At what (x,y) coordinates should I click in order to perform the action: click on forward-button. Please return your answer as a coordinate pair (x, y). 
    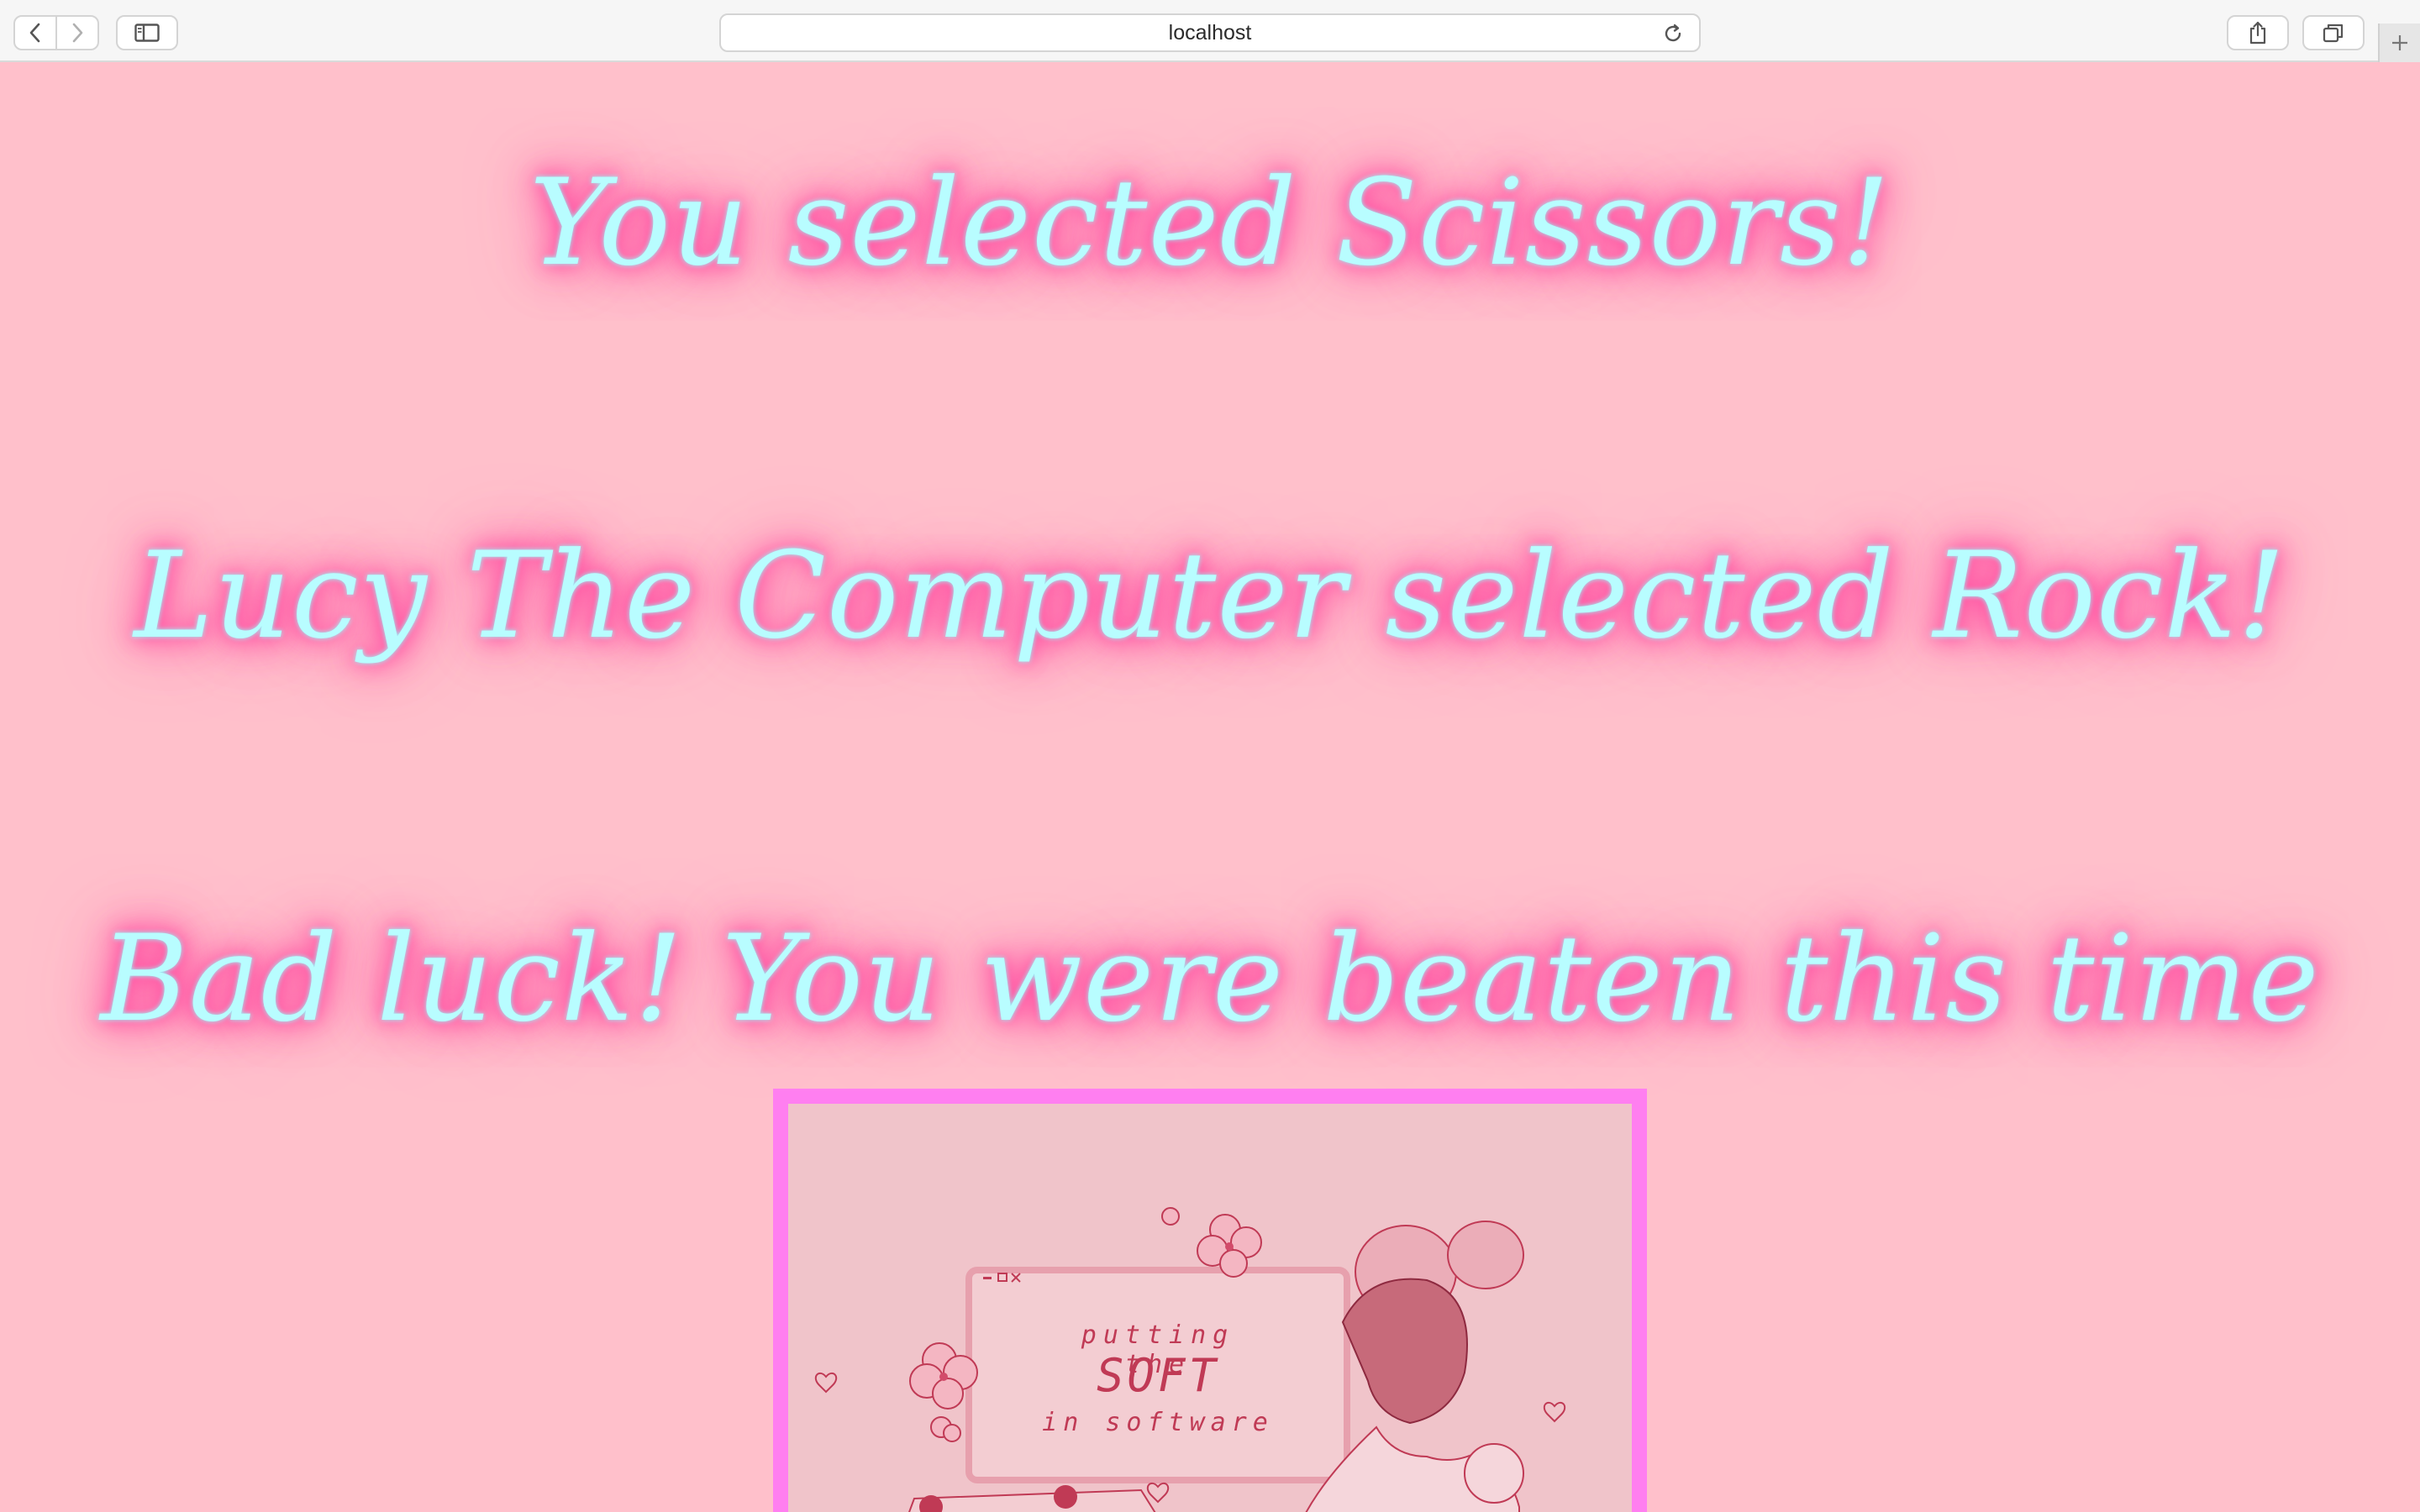
    Looking at the image, I should click on (77, 32).